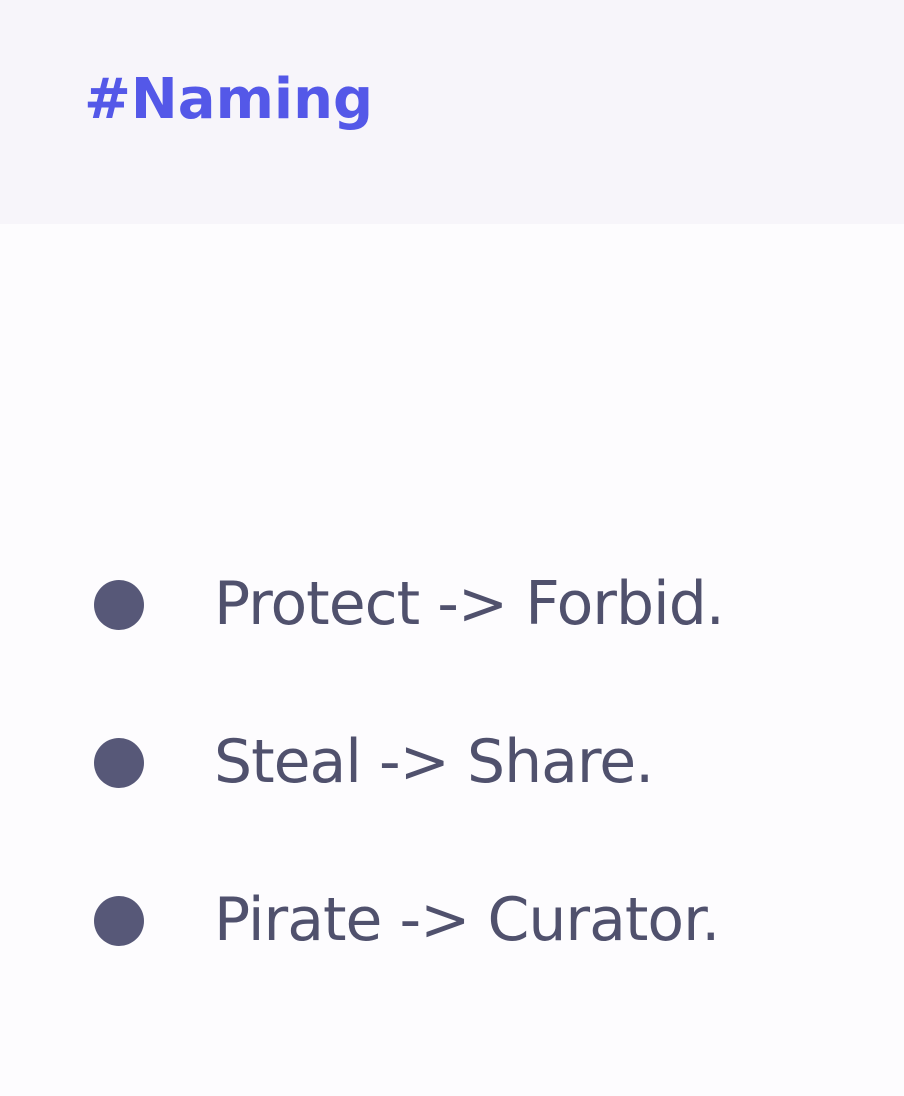 This screenshot has height=1096, width=904. I want to click on list-item-text: Pirate -> Curator., so click(467, 920).